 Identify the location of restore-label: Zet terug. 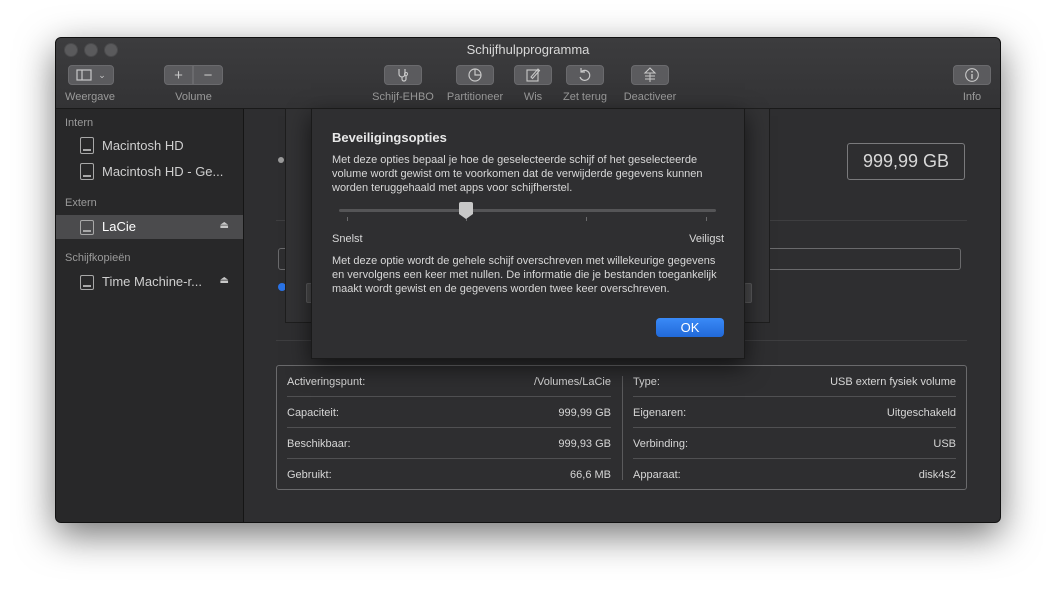
(585, 97).